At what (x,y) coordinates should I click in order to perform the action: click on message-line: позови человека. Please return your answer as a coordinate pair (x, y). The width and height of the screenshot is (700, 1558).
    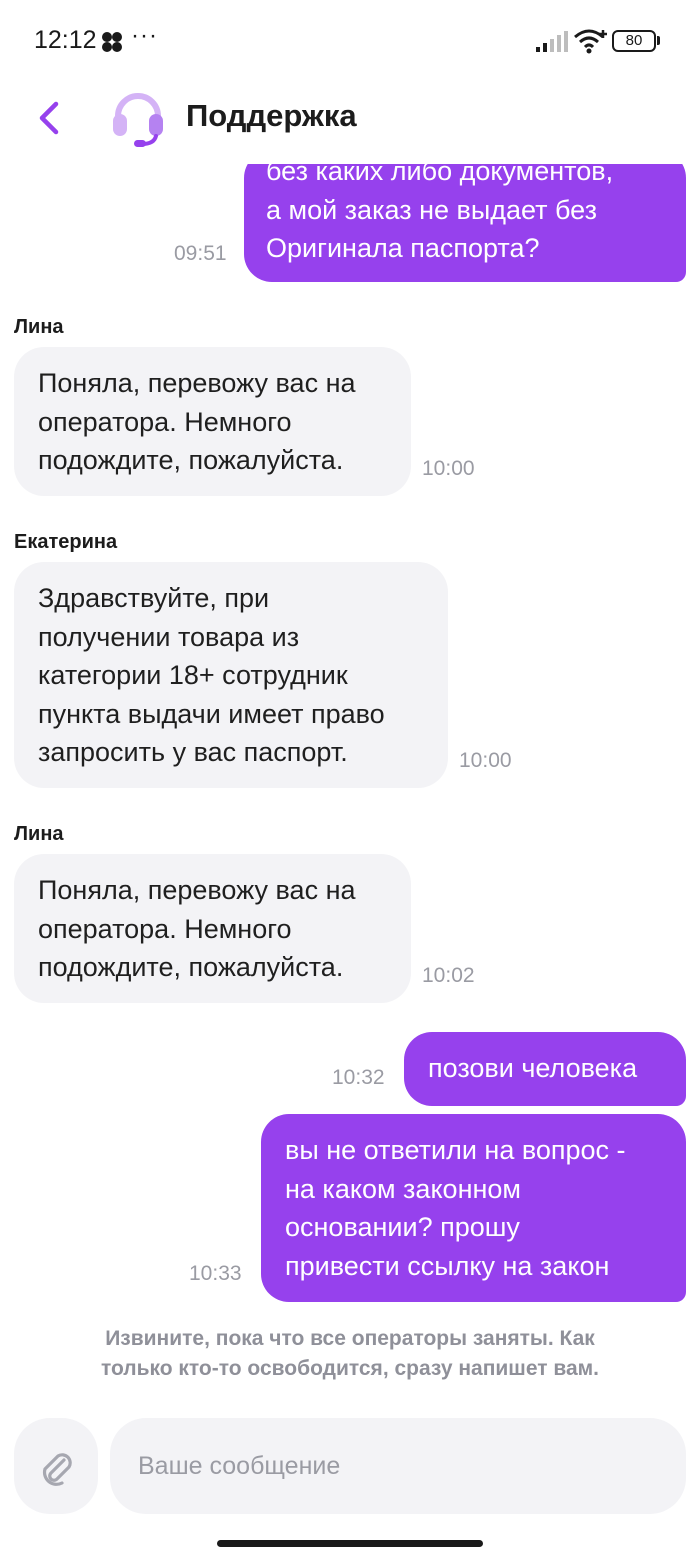
    Looking at the image, I should click on (533, 1068).